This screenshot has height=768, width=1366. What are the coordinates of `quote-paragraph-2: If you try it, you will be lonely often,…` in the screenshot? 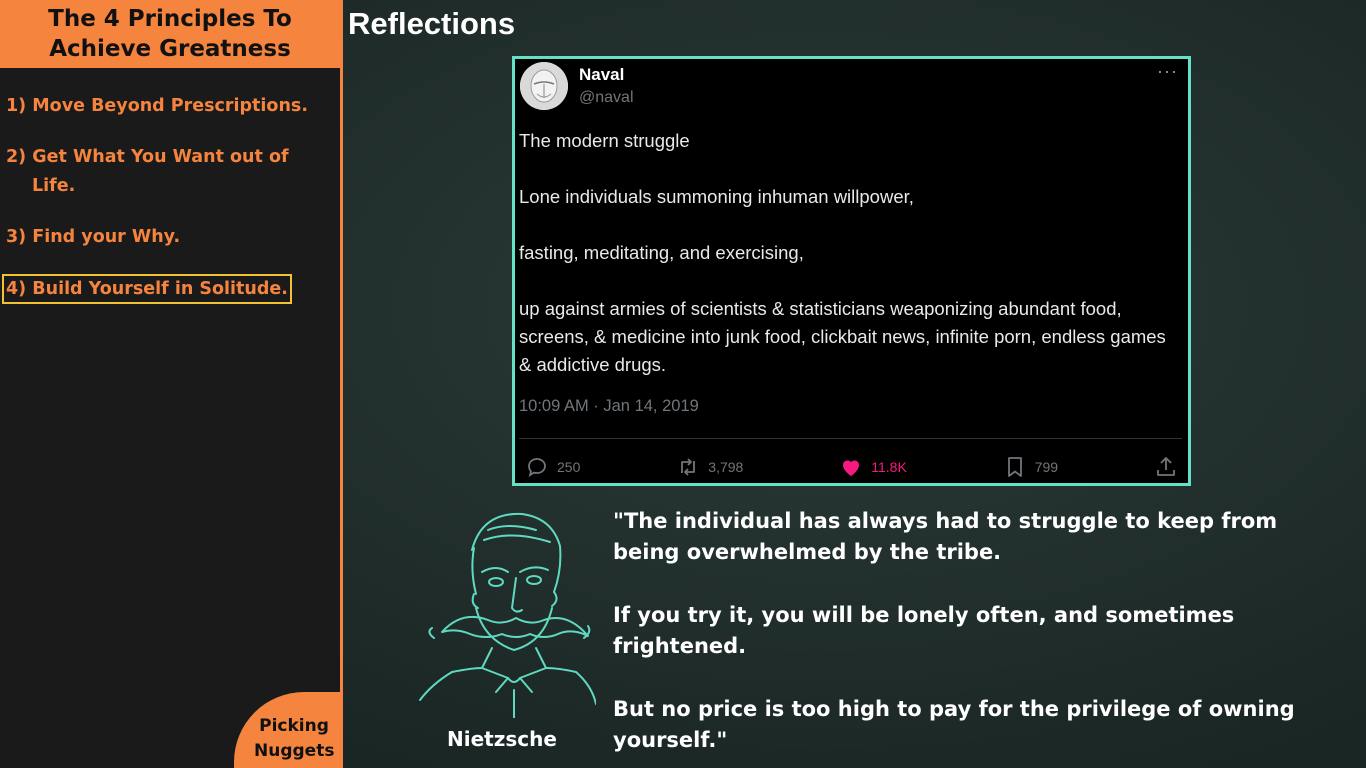 It's located at (924, 630).